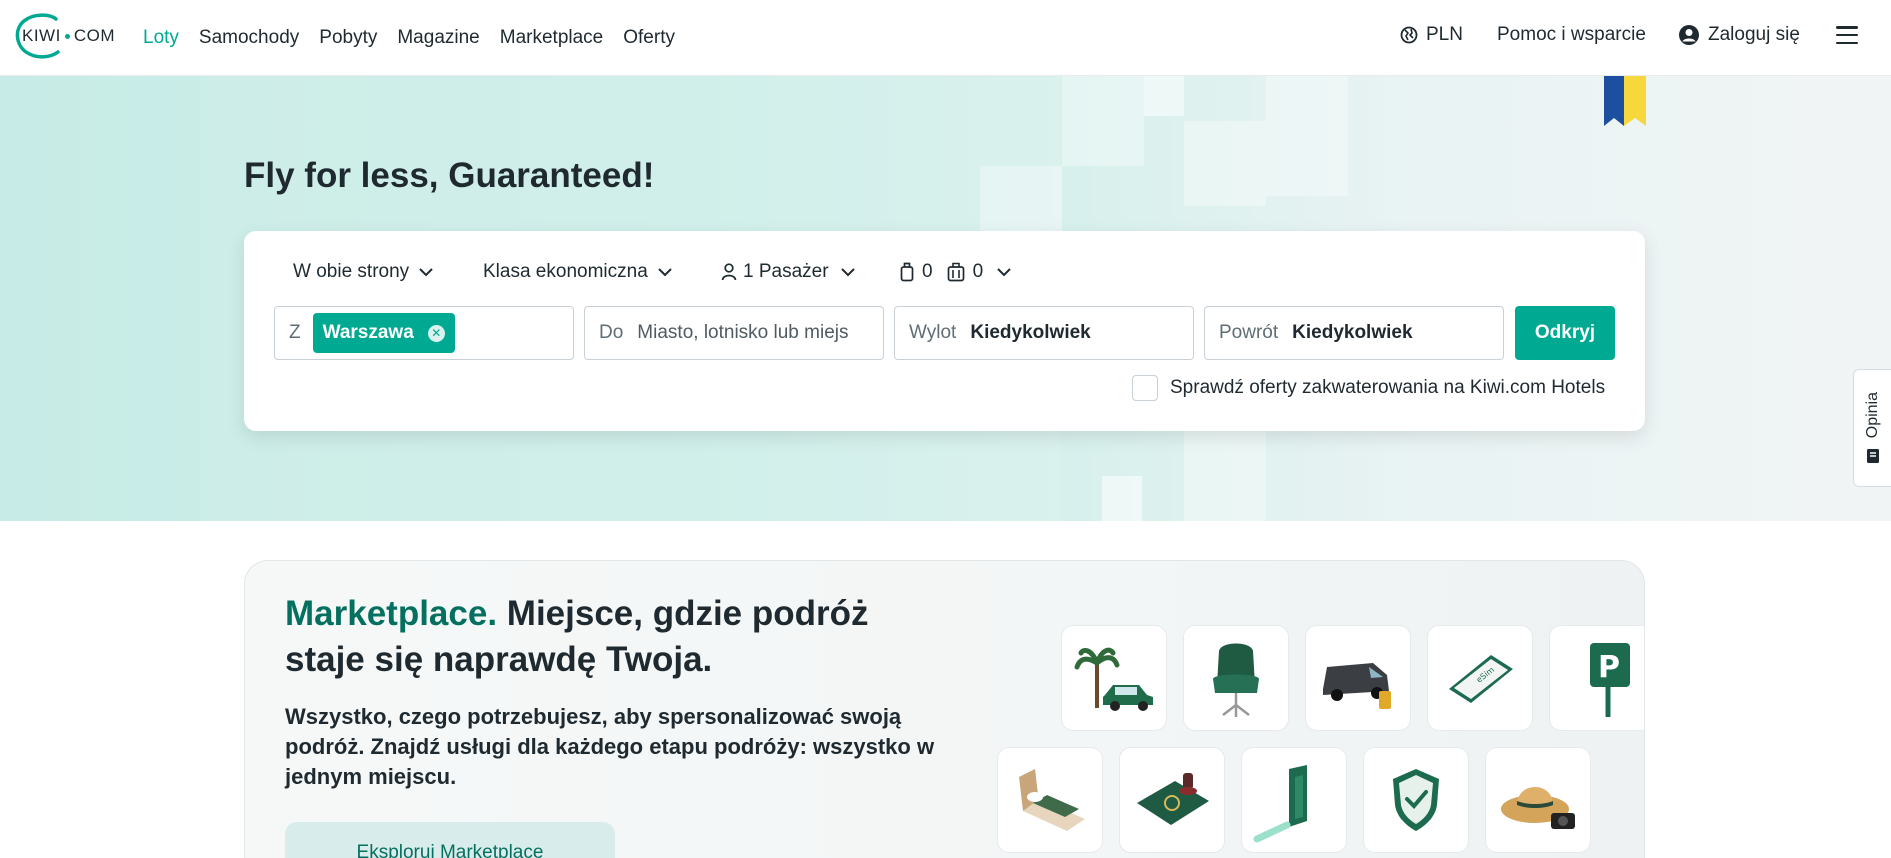 This screenshot has width=1891, height=858. I want to click on cabin-bags-count: 0, so click(927, 271).